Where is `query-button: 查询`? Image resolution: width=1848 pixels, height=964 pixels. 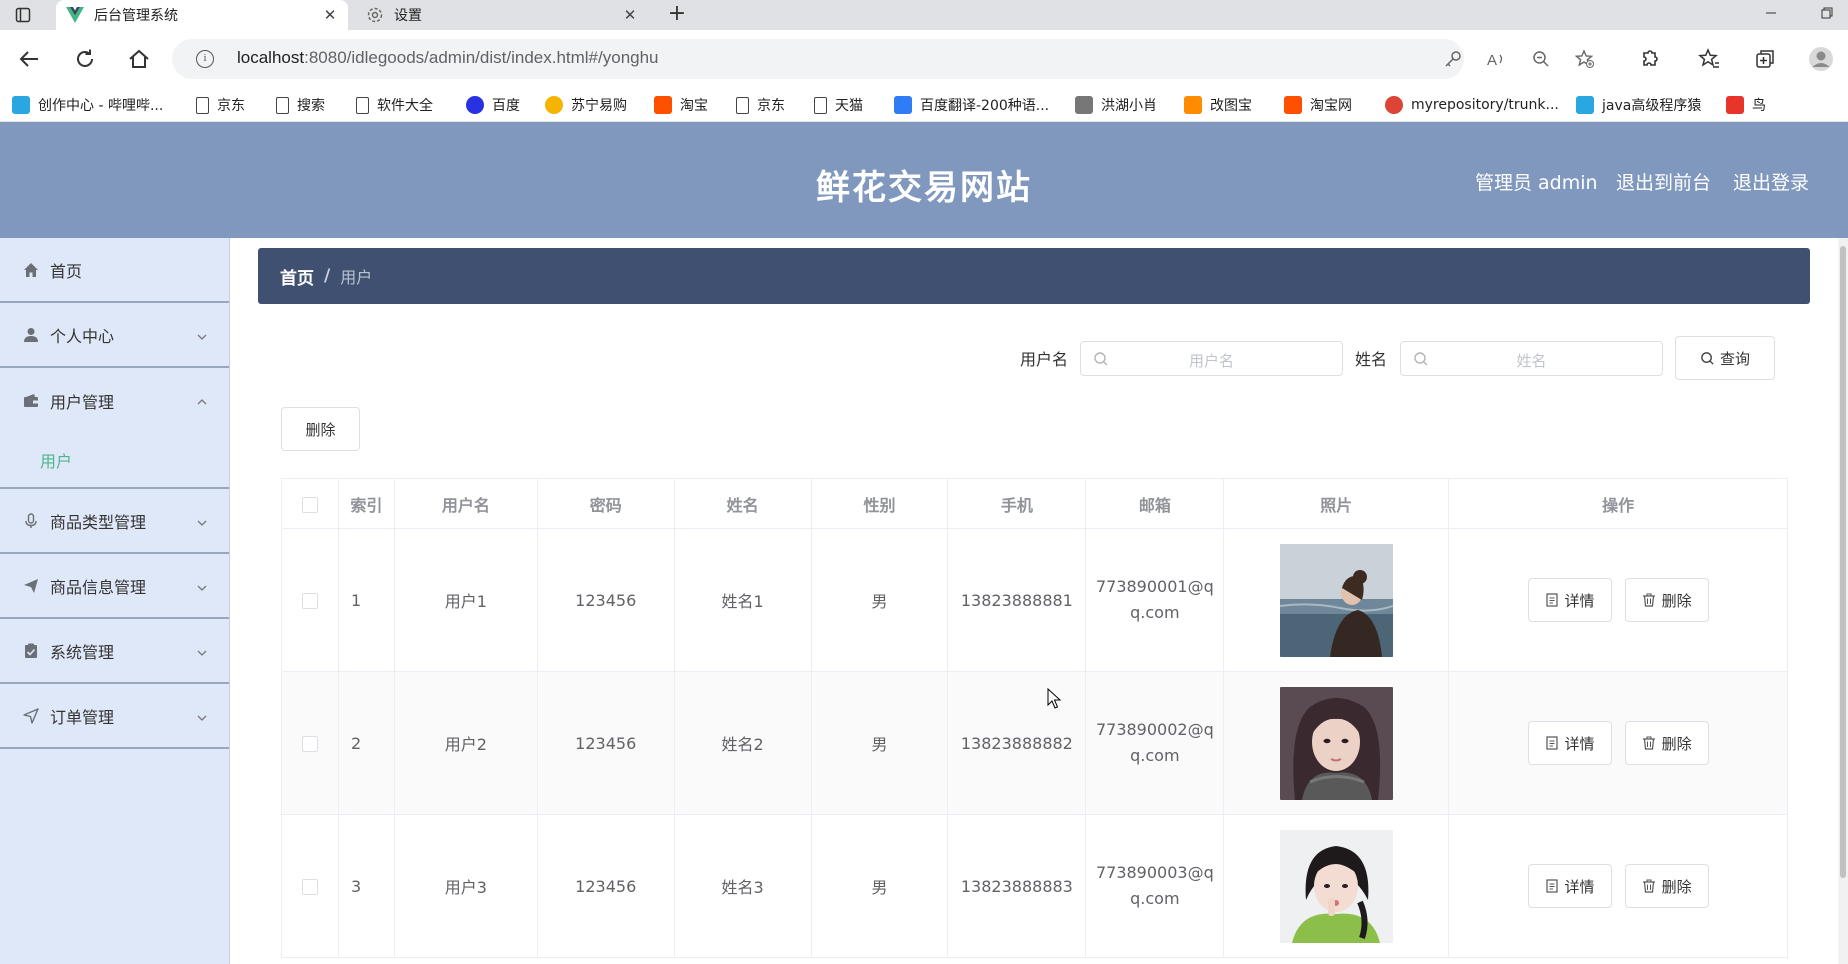
query-button: 查询 is located at coordinates (1725, 358).